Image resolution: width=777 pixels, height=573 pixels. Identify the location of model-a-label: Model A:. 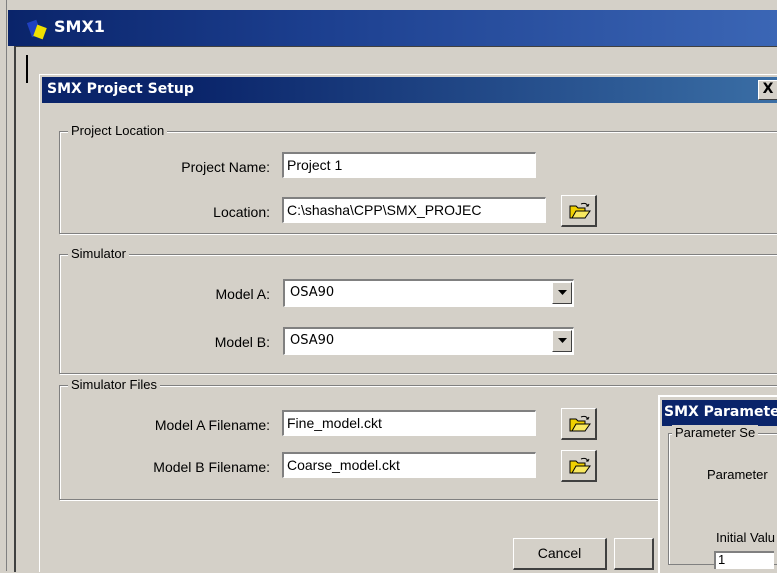
(242, 294).